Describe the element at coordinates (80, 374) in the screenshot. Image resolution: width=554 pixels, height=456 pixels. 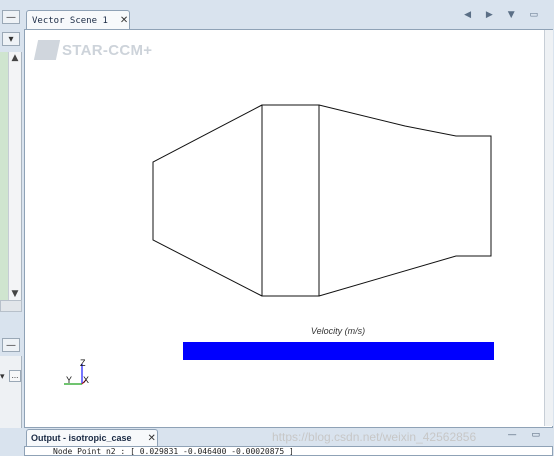
I see `axes-triad: Z Y X` at that location.